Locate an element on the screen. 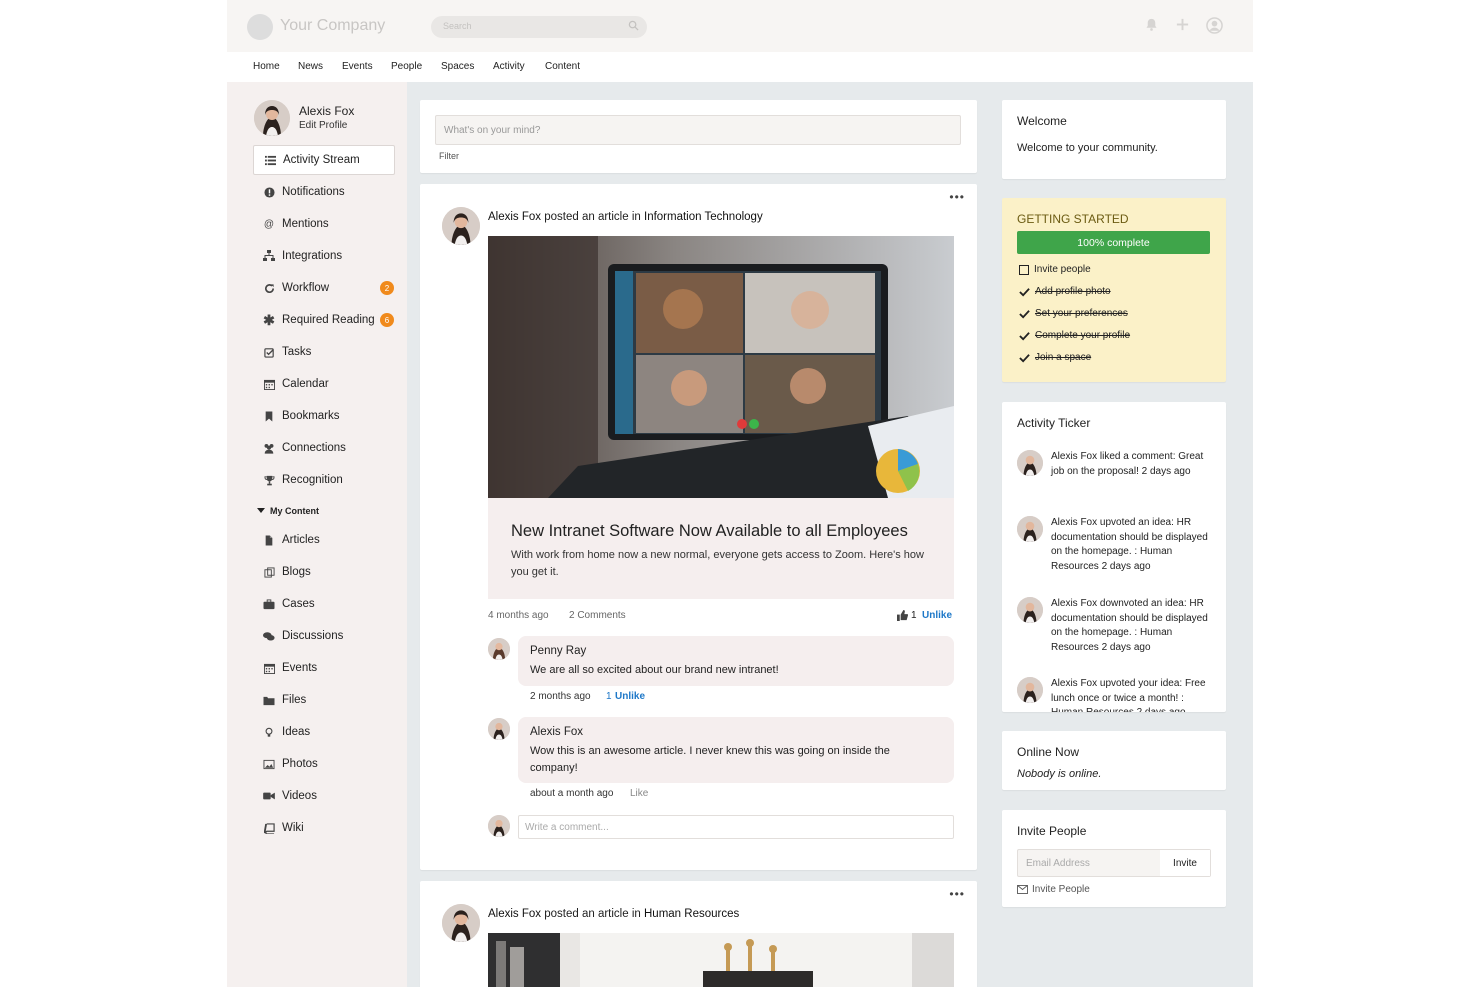 The width and height of the screenshot is (1480, 987). comments-count-link: 2 Comments is located at coordinates (597, 615).